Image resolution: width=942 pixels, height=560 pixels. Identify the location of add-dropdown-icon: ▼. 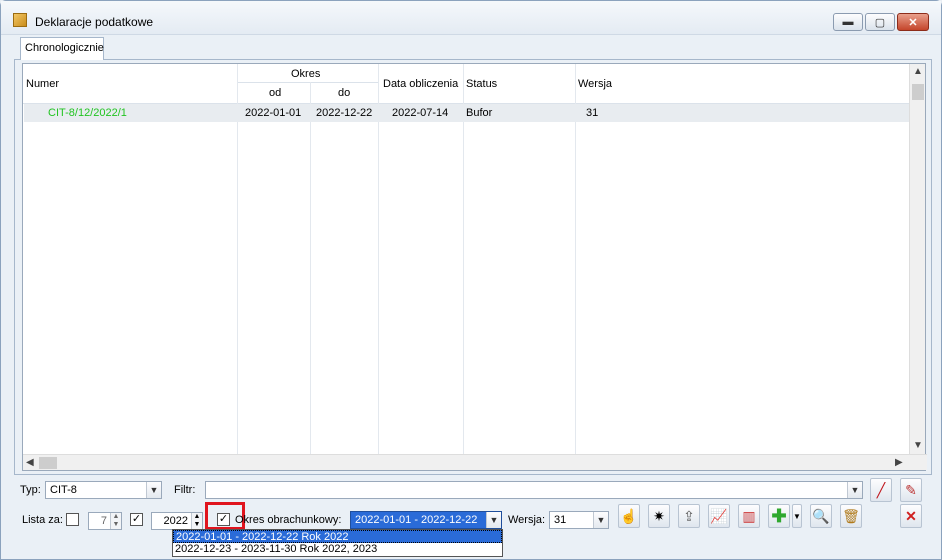
(797, 516).